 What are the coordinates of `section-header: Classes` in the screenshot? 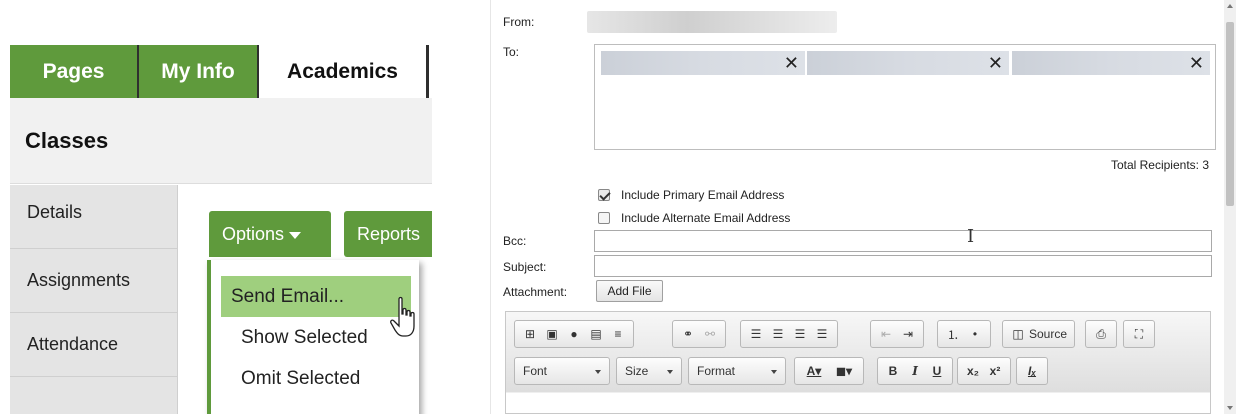 It's located at (221, 141).